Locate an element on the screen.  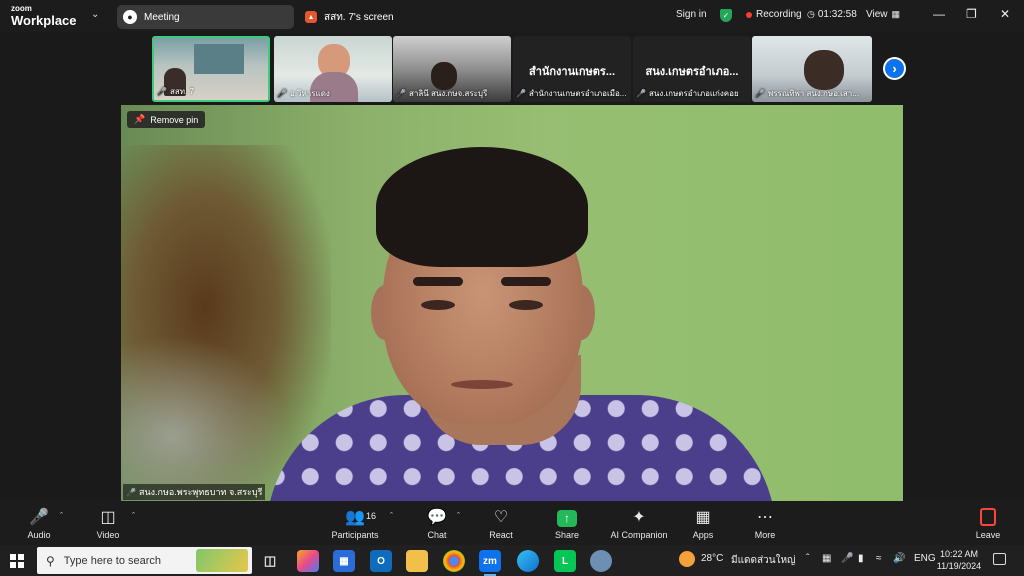
close-button: ✕ is located at coordinates (1005, 14).